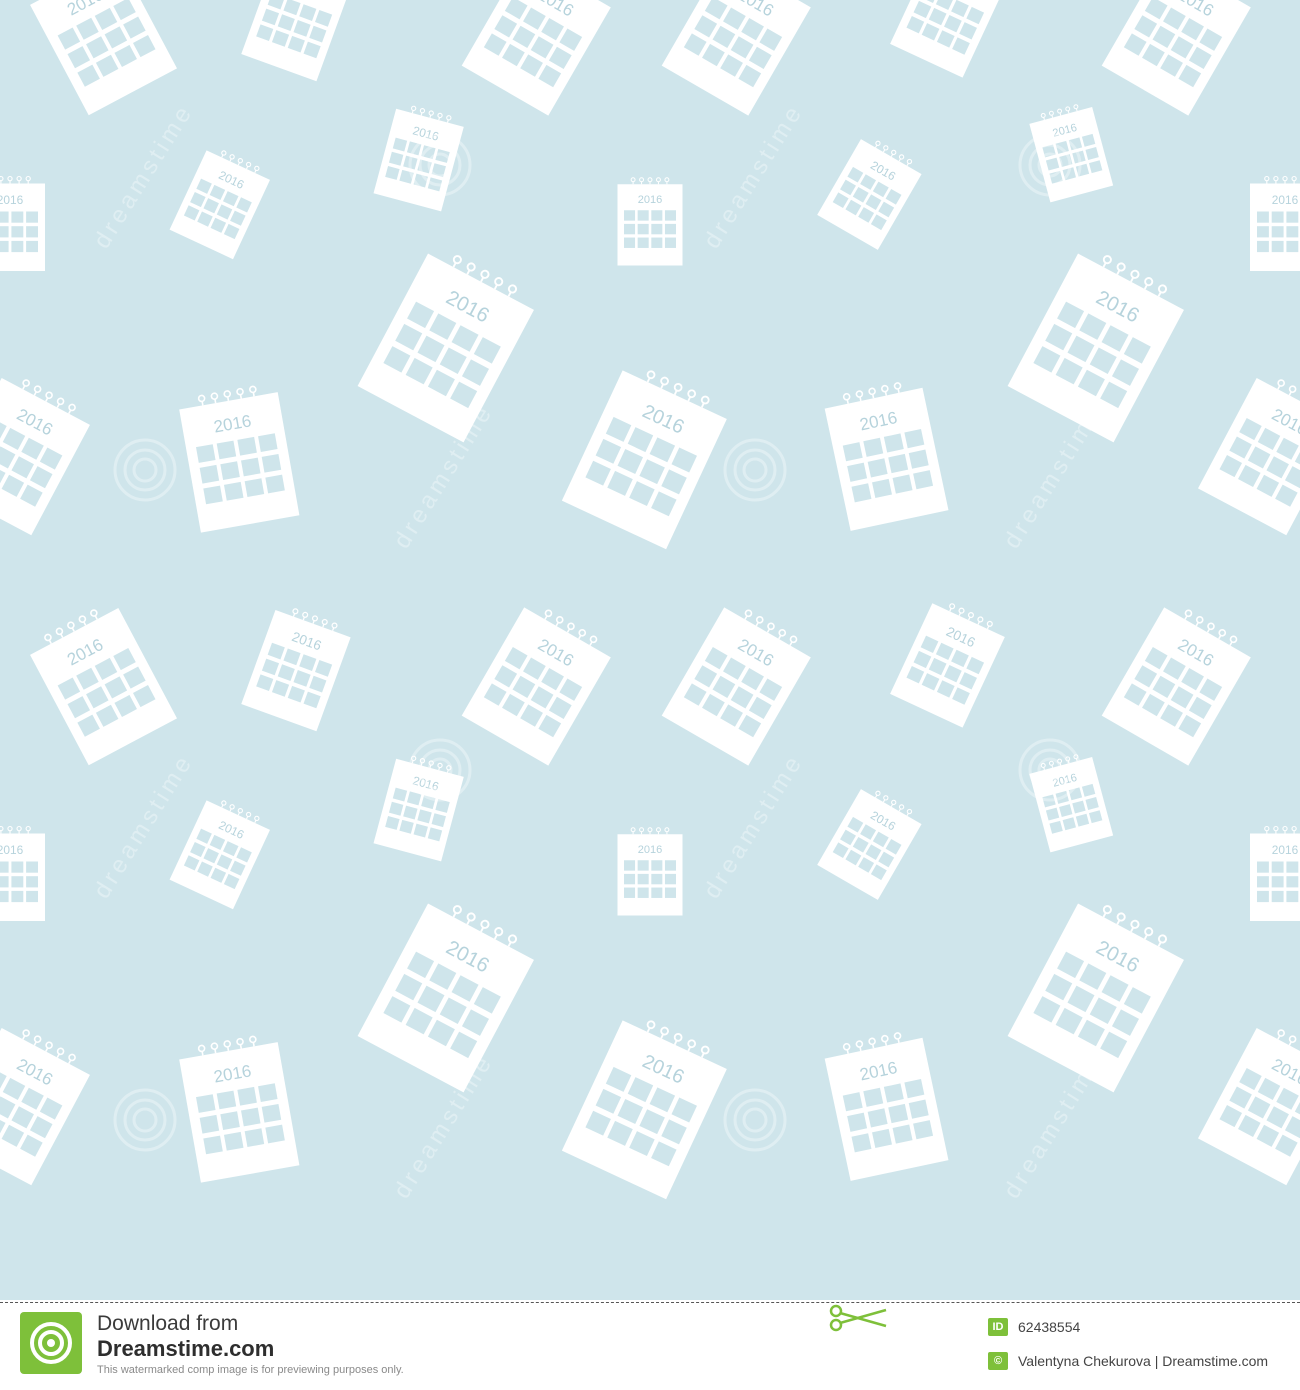  I want to click on dreamstime-logo-icon, so click(51, 1343).